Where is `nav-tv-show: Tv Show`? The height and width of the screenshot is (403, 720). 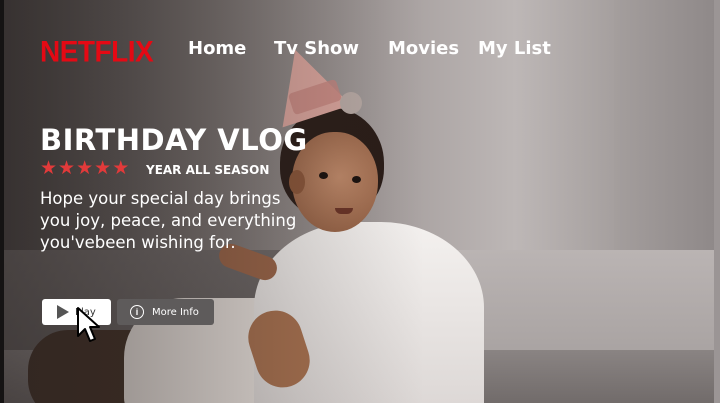
nav-tv-show: Tv Show is located at coordinates (316, 48).